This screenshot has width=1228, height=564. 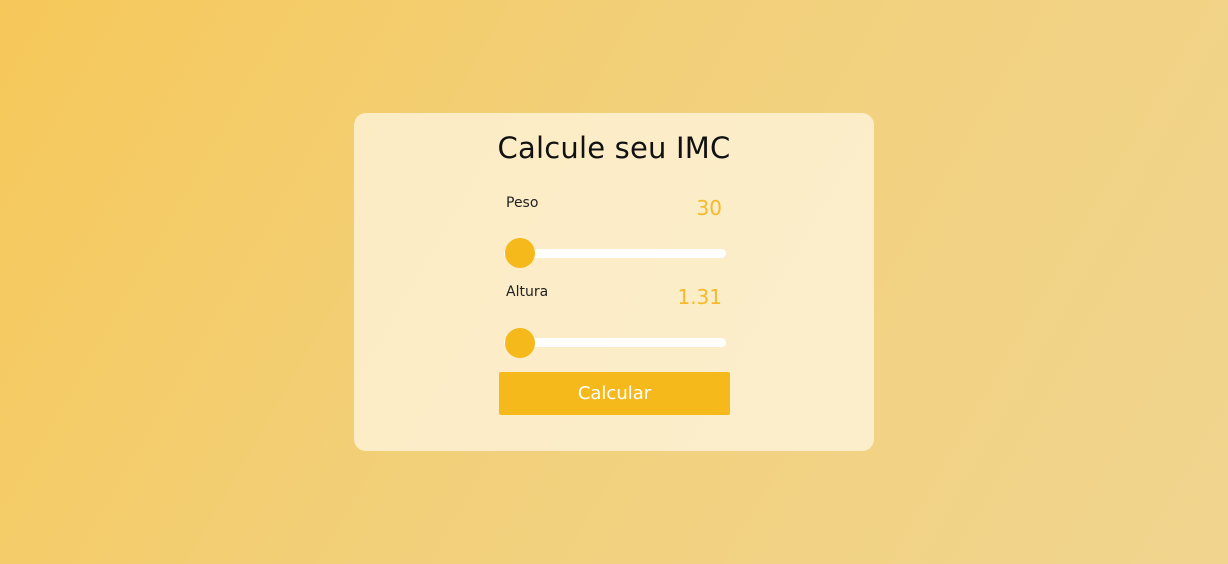 What do you see at coordinates (615, 342) in the screenshot?
I see `altura-slider-track` at bounding box center [615, 342].